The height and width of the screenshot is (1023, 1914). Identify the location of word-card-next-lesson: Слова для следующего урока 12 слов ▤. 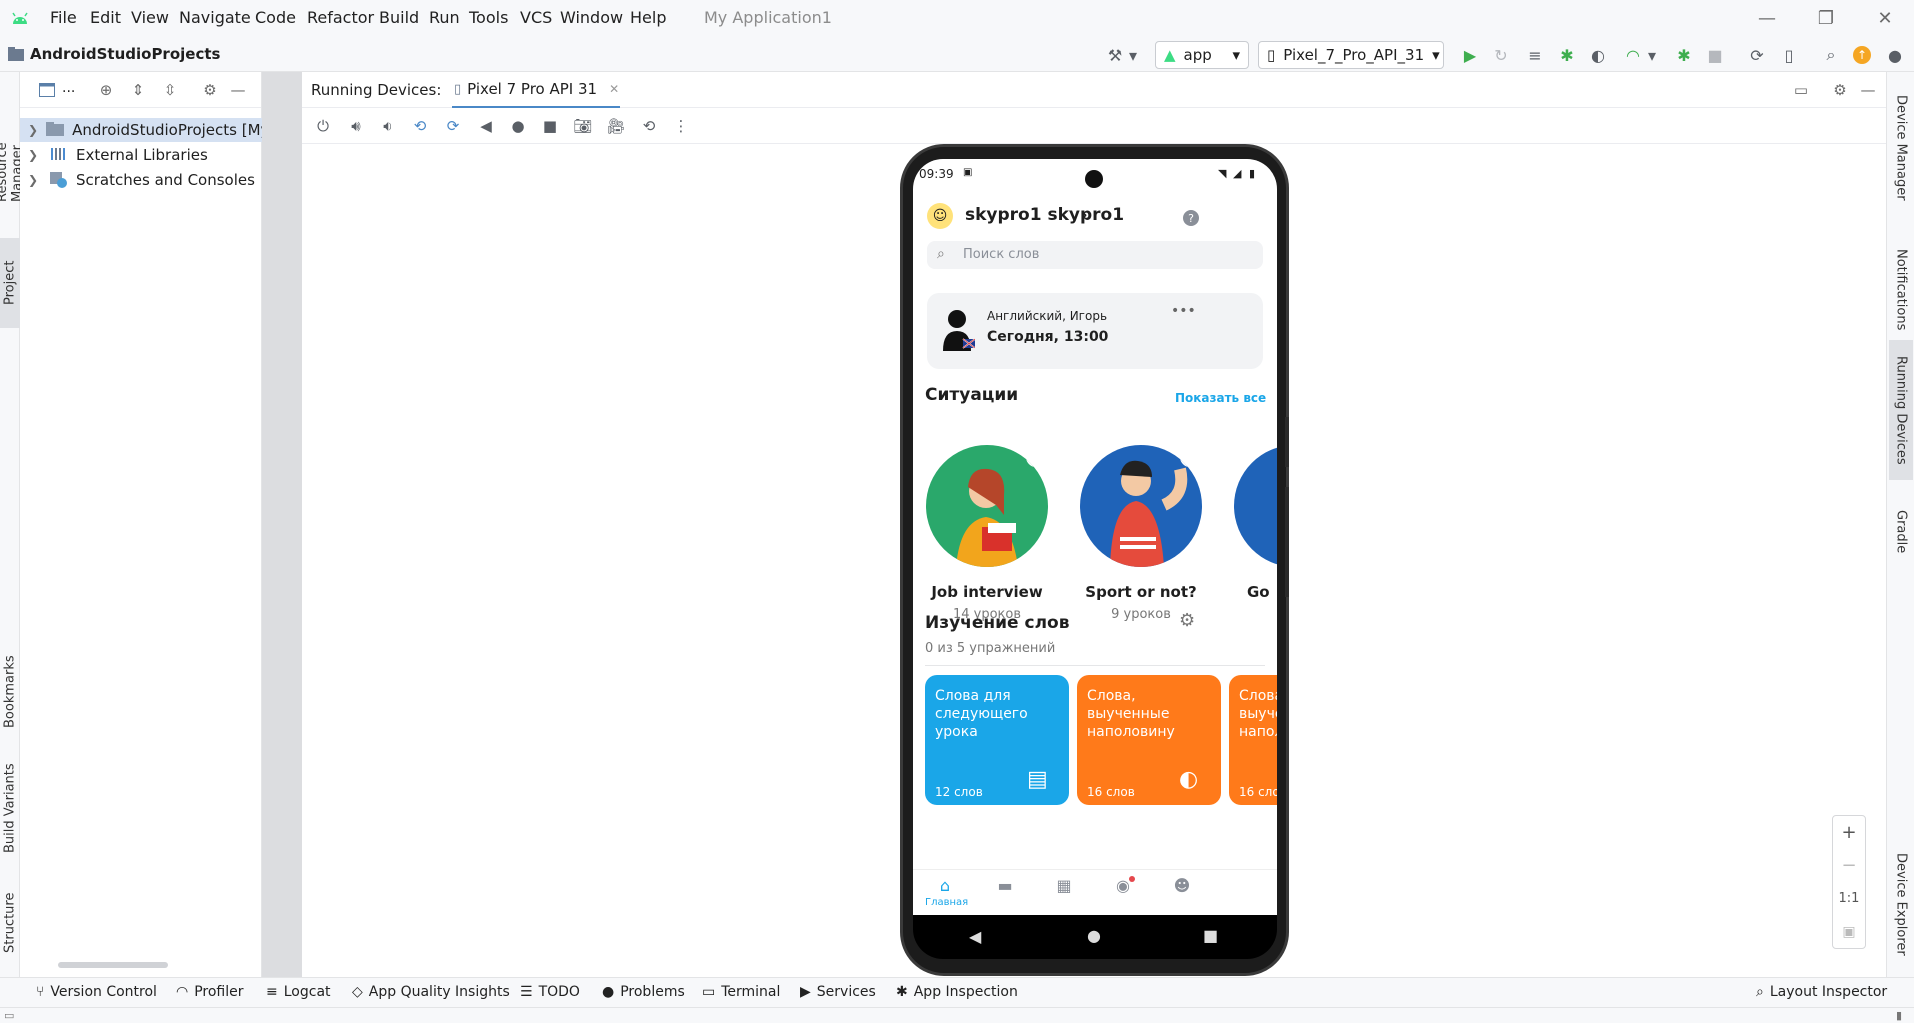
(997, 740).